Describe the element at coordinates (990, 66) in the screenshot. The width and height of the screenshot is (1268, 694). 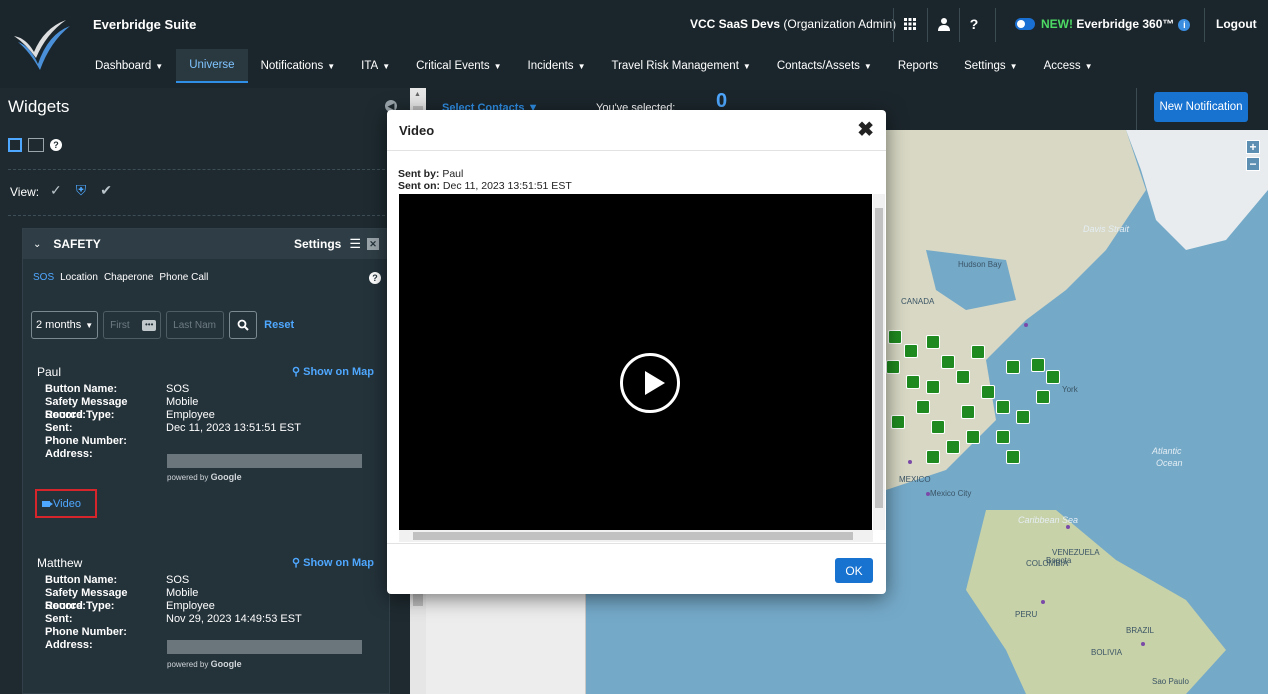
I see `nav-settings: Settings ▼` at that location.